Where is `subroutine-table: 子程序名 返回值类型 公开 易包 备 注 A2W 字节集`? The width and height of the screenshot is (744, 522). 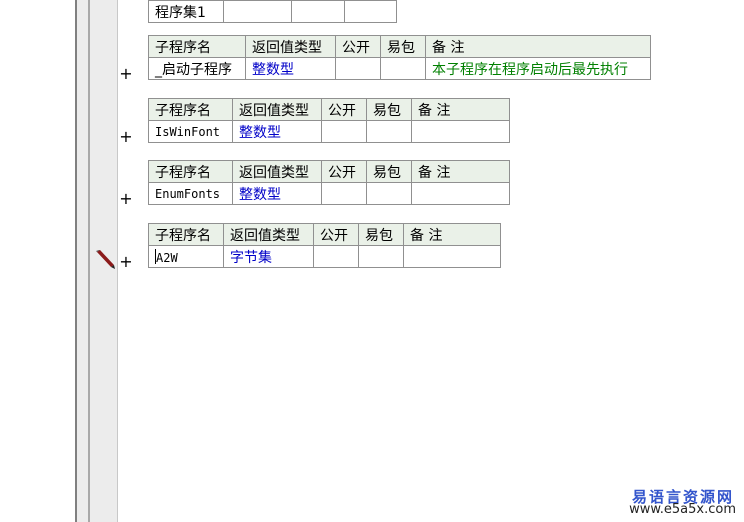
subroutine-table: 子程序名 返回值类型 公开 易包 备 注 A2W 字节集 is located at coordinates (324, 245).